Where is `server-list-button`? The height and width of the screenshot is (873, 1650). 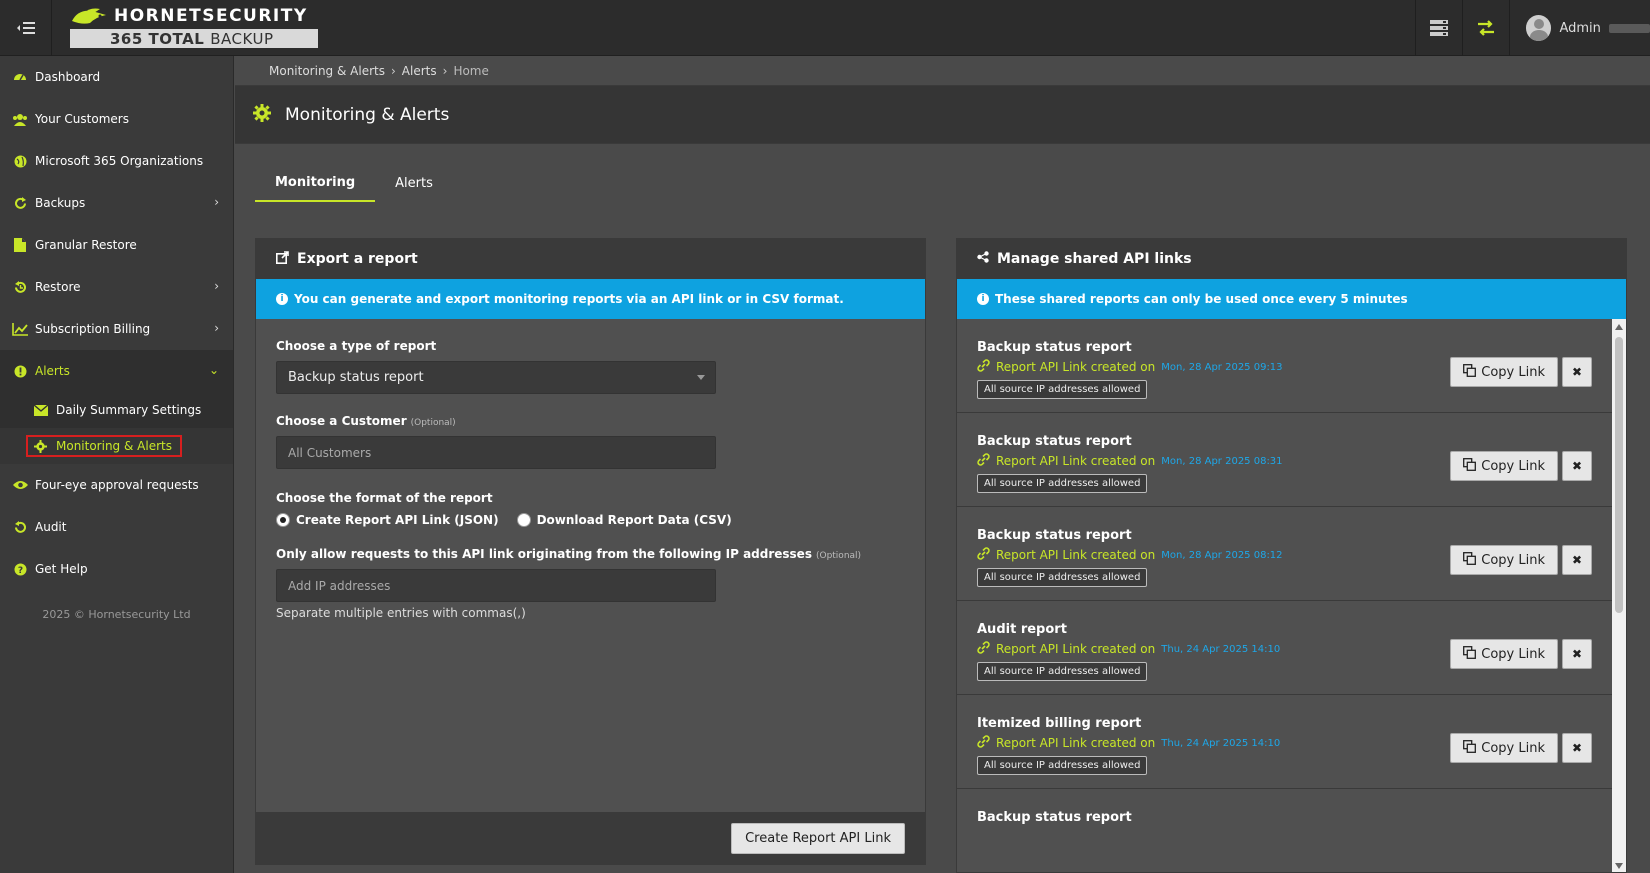
server-list-button is located at coordinates (1438, 28).